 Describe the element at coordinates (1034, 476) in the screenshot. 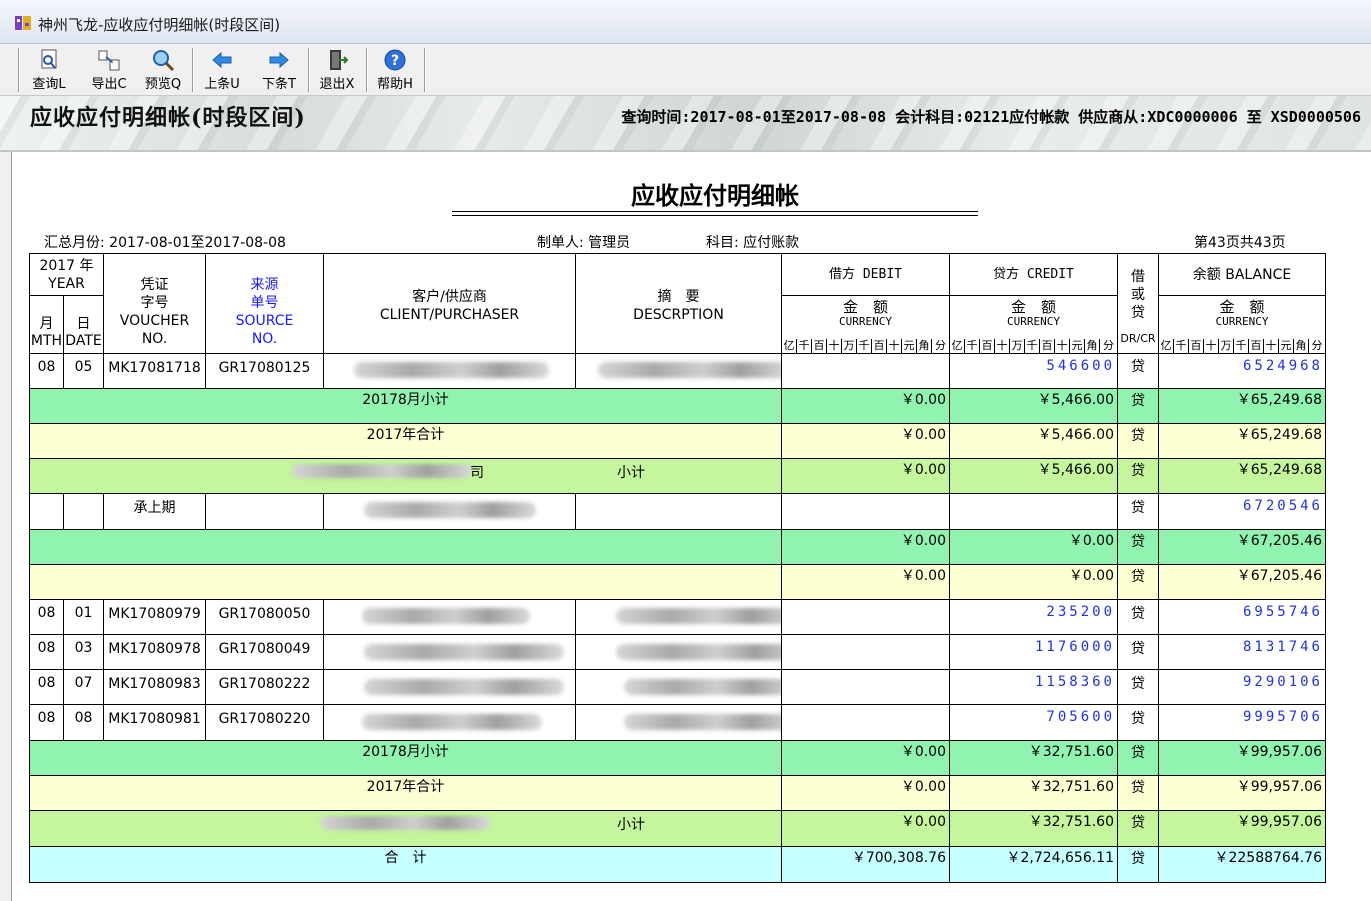

I see `party-subtotal-credit: ￥5,466.00` at that location.